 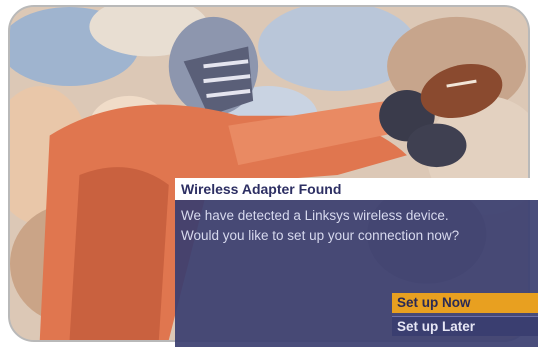 I want to click on set-up-now-button: Set up Now, so click(x=465, y=303).